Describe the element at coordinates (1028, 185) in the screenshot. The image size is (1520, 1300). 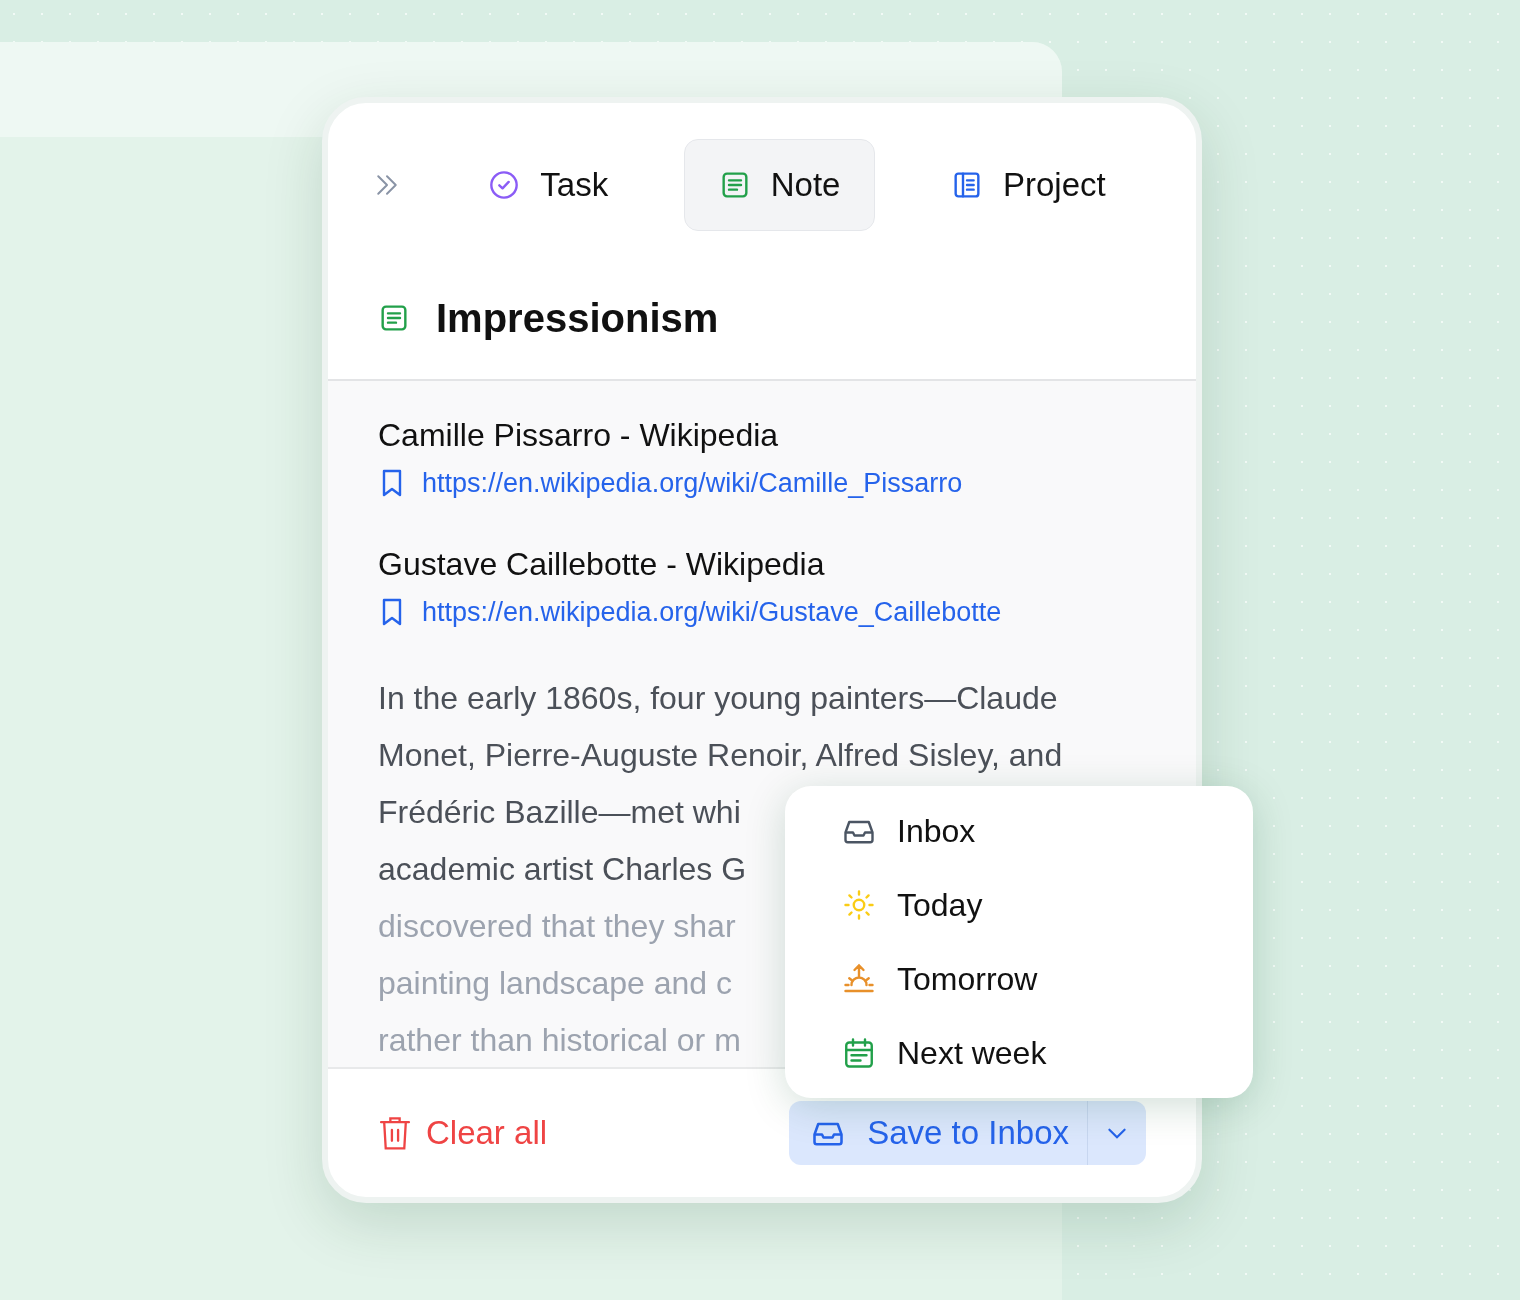
I see `type-tab: Project` at that location.